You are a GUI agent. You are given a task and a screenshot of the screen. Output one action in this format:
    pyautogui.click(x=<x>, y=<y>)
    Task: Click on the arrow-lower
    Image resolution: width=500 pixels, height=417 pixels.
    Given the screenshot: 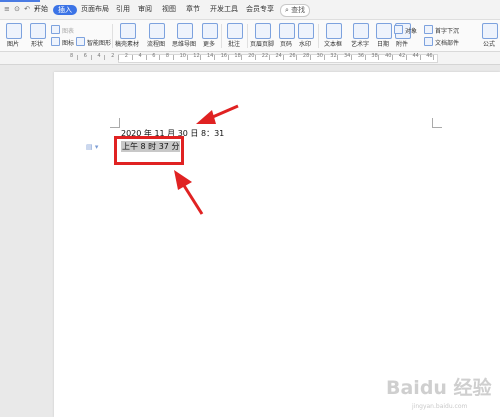 What is the action you would take?
    pyautogui.click(x=189, y=192)
    